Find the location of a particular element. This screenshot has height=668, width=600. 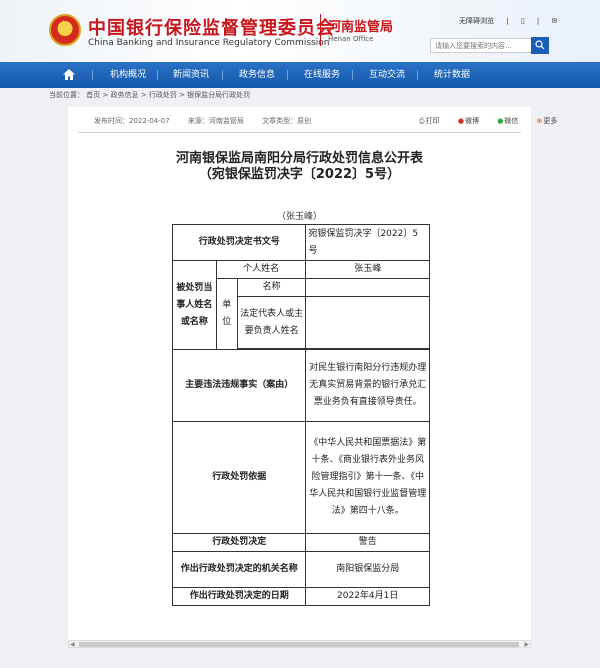

print-icon: ⎙ is located at coordinates (422, 121).